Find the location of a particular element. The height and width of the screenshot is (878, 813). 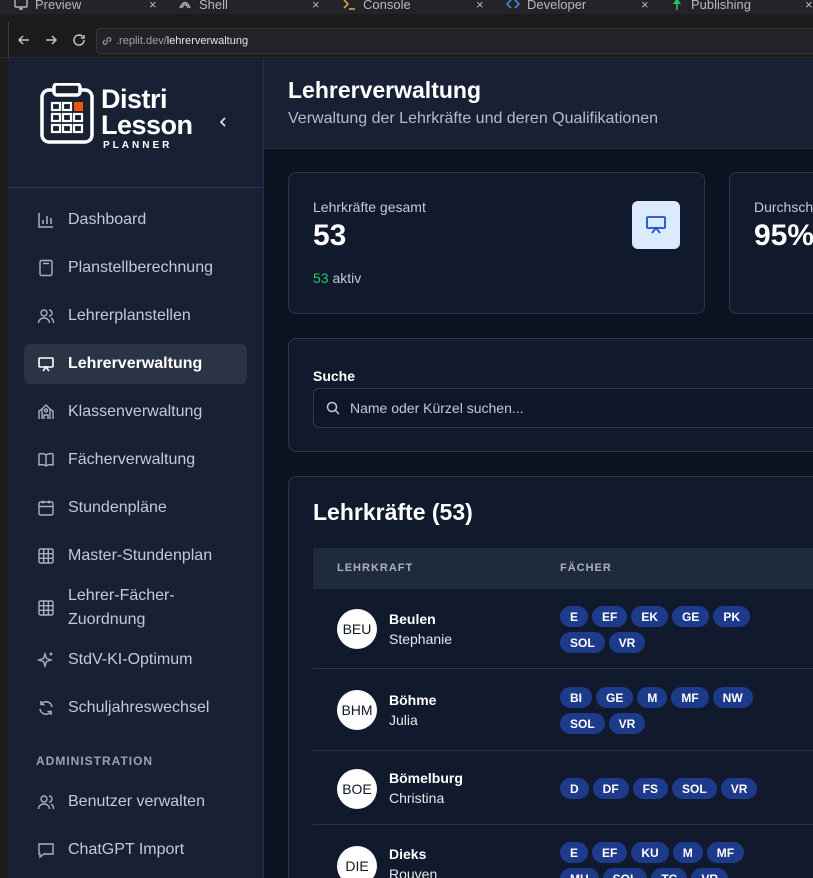

search-card: Suche is located at coordinates (550, 395).